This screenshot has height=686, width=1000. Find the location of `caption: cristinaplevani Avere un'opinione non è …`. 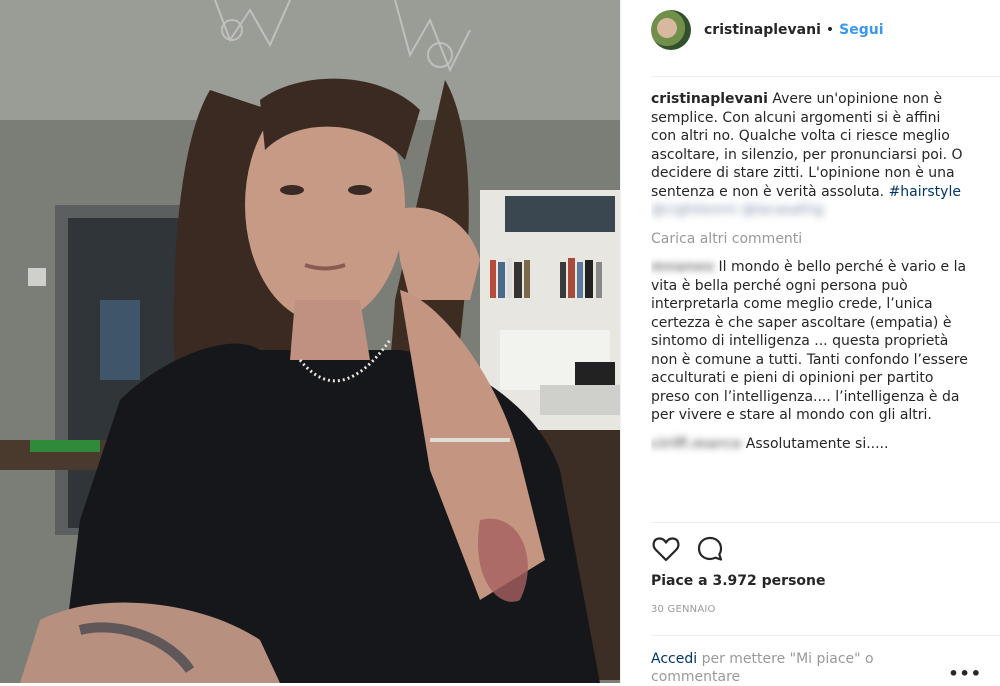

caption: cristinaplevani Avere un'opinione non è … is located at coordinates (810, 155).